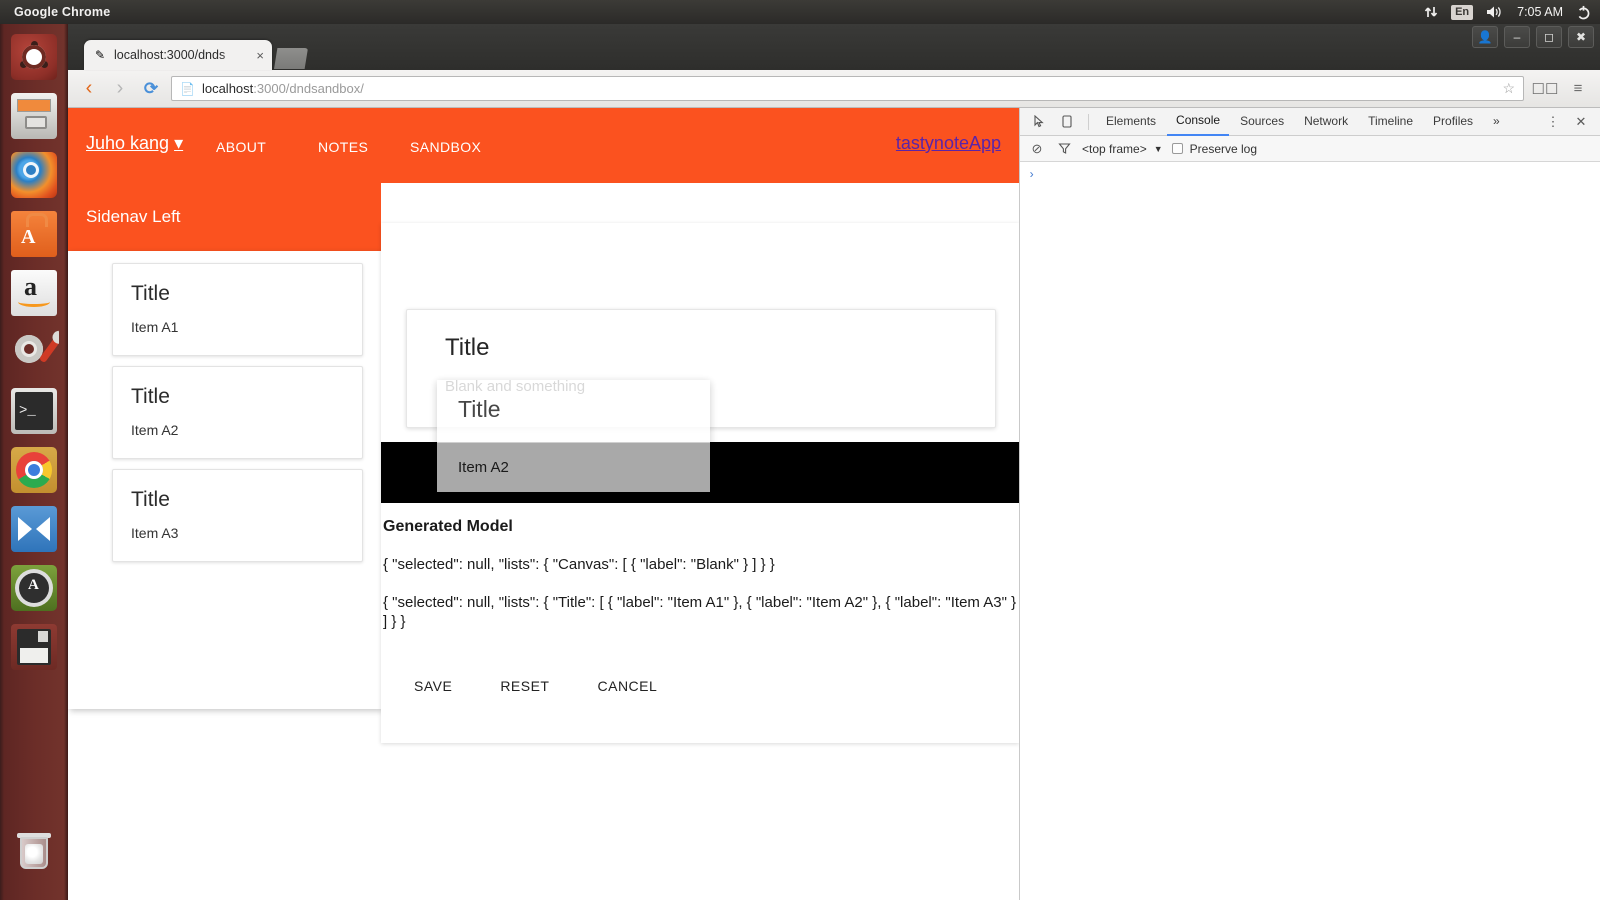  What do you see at coordinates (224, 217) in the screenshot?
I see `sidenav-heading: Sidenav Left` at bounding box center [224, 217].